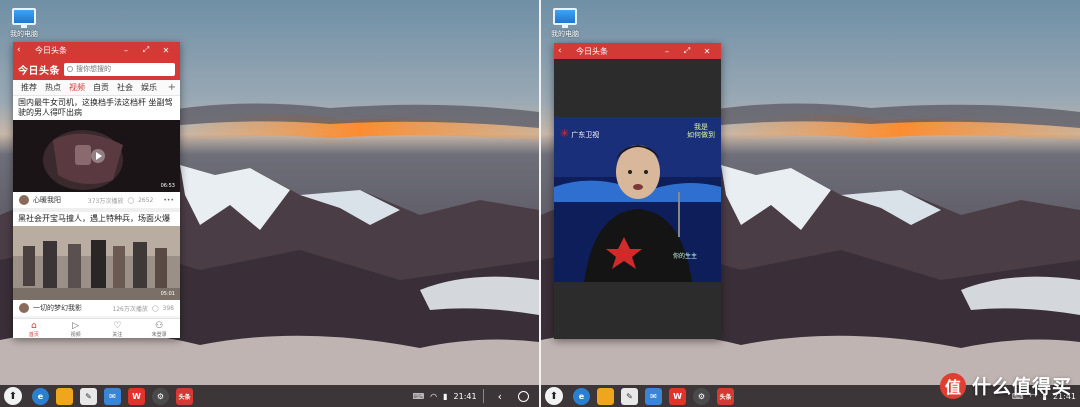 Image resolution: width=1080 pixels, height=407 pixels. Describe the element at coordinates (952, 385) in the screenshot. I see `brand-badge: 值` at that location.